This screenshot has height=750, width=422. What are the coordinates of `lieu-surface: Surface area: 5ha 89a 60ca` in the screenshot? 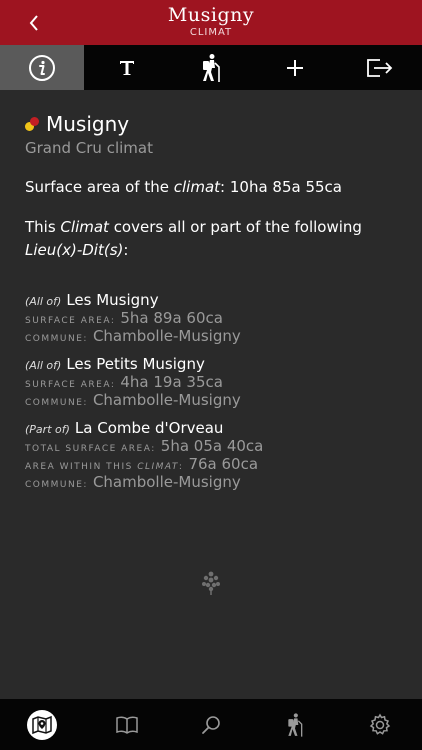 It's located at (215, 318).